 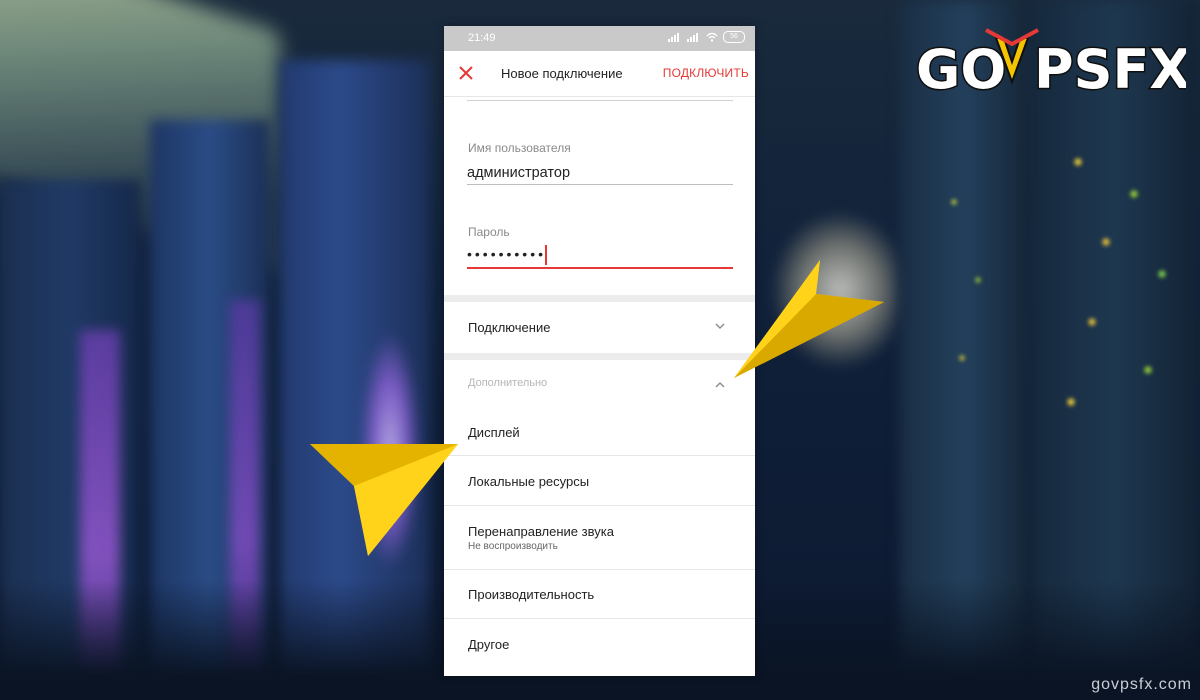 I want to click on status-time: 21:49, so click(x=482, y=38).